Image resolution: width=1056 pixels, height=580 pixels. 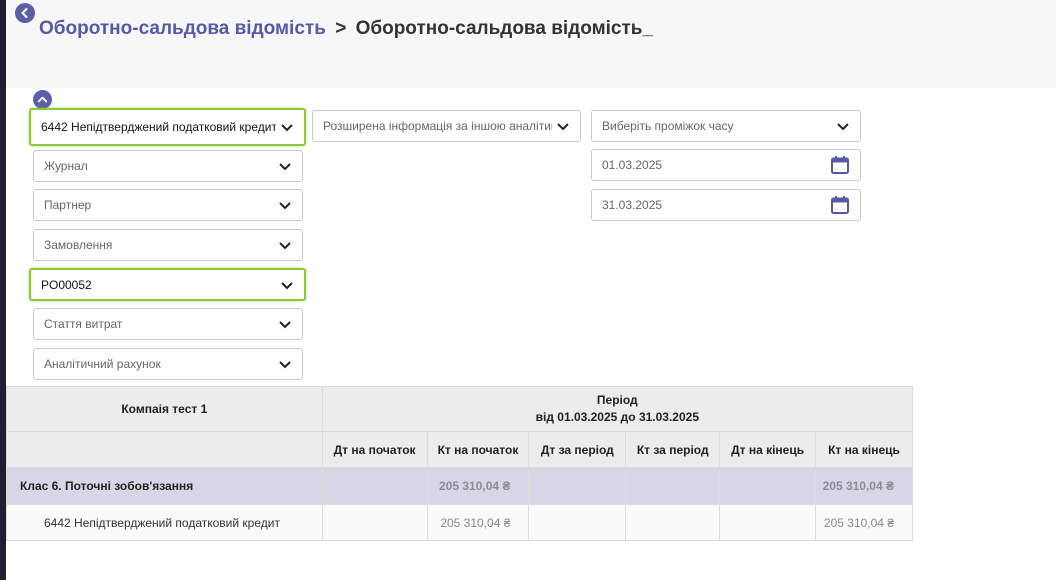 I want to click on date-from-input: 01.03.2025, so click(x=726, y=165).